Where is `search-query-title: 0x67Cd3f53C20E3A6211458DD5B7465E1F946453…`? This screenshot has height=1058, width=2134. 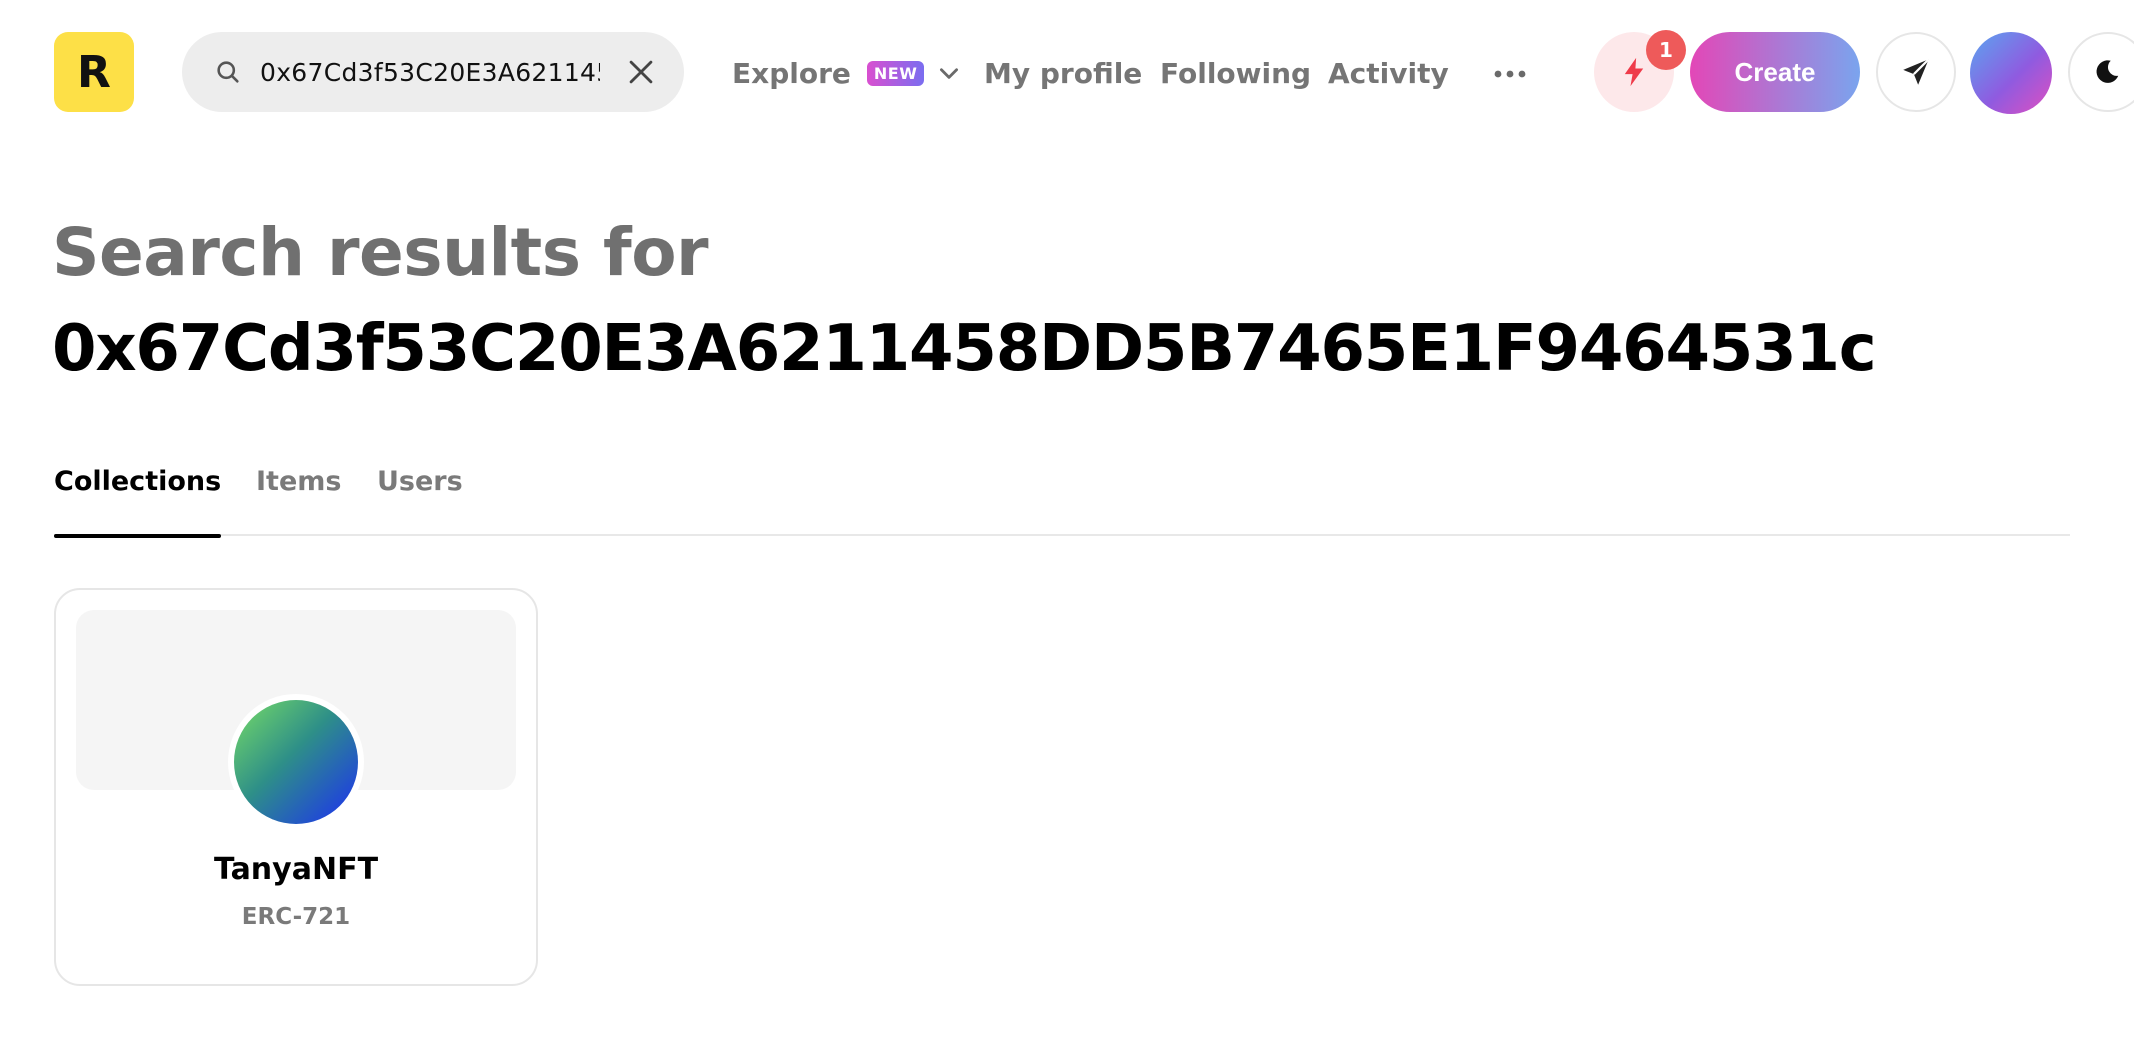
search-query-title: 0x67Cd3f53C20E3A6211458DD5B7465E1F946453… is located at coordinates (964, 349).